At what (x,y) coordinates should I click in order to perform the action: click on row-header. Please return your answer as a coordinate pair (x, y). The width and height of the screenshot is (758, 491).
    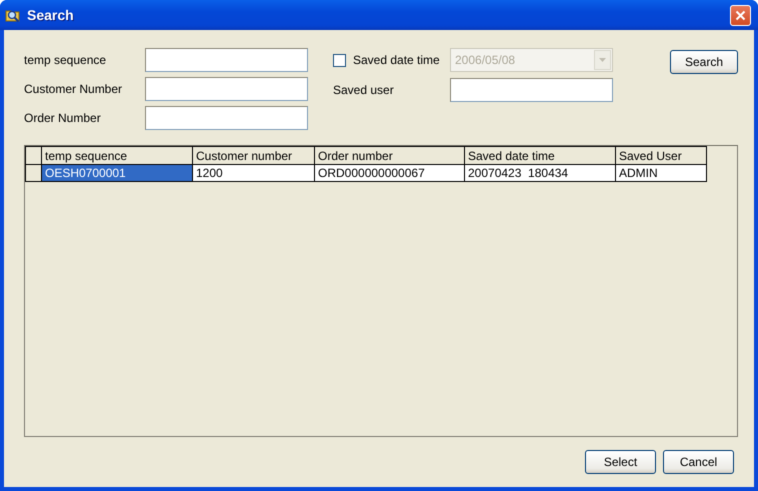
    Looking at the image, I should click on (34, 173).